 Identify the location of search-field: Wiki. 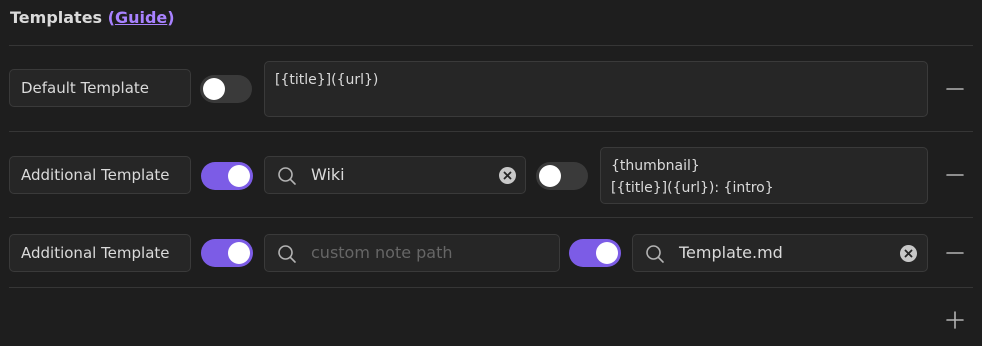
(395, 175).